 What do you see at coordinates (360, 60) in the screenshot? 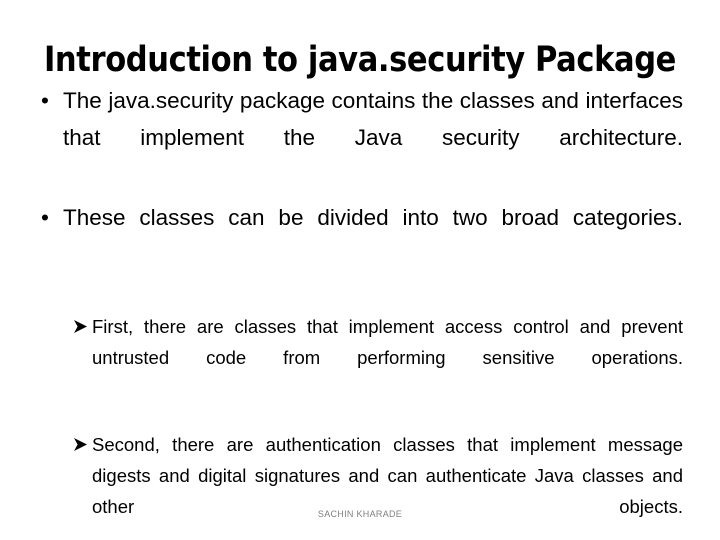
I see `page-title: Introduction to java.security Package` at bounding box center [360, 60].